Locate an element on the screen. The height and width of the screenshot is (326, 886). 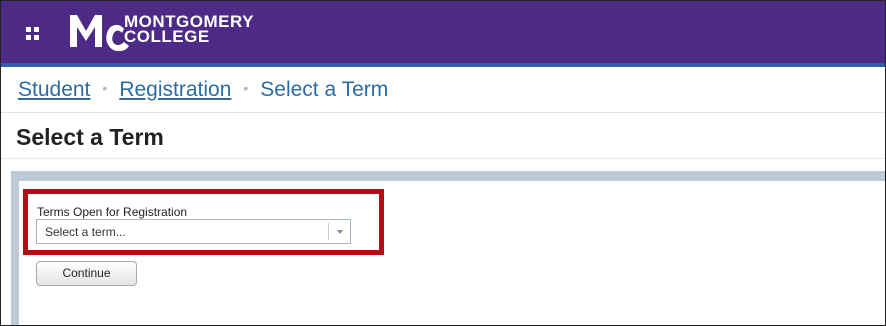
montgomery-college-logo: MONTGOMERY COLLEGE is located at coordinates (188, 32).